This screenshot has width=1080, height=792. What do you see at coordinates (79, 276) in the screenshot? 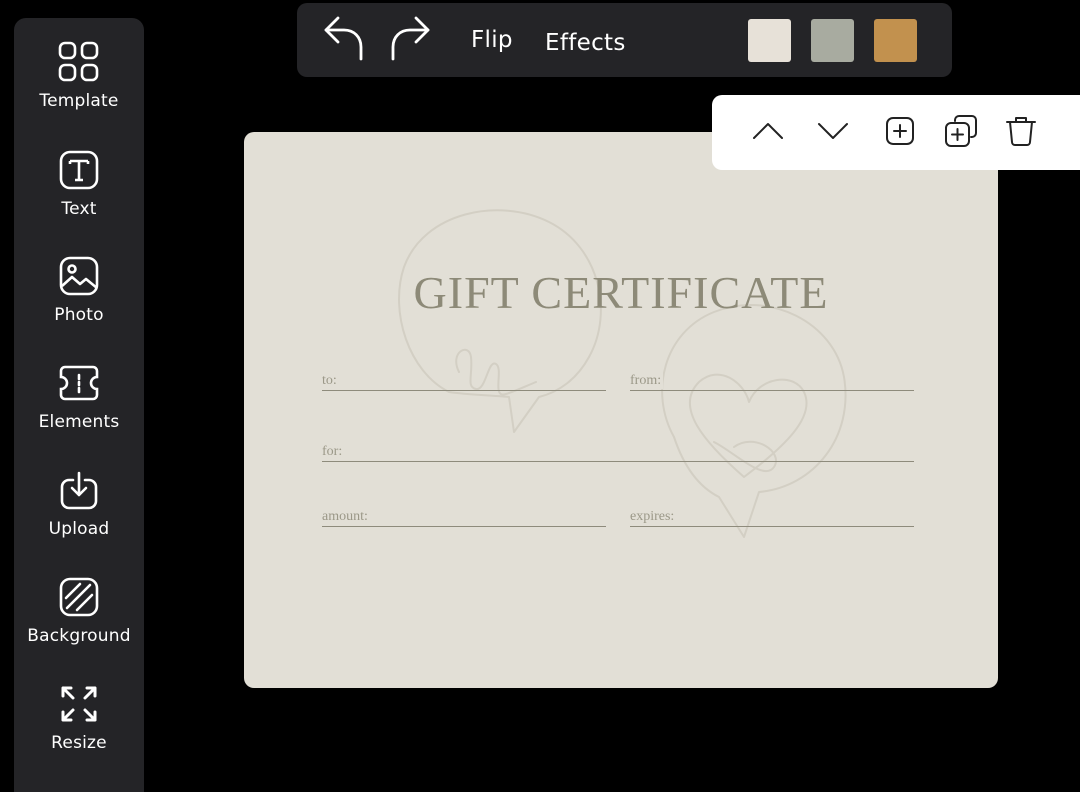
I see `photo-icon` at bounding box center [79, 276].